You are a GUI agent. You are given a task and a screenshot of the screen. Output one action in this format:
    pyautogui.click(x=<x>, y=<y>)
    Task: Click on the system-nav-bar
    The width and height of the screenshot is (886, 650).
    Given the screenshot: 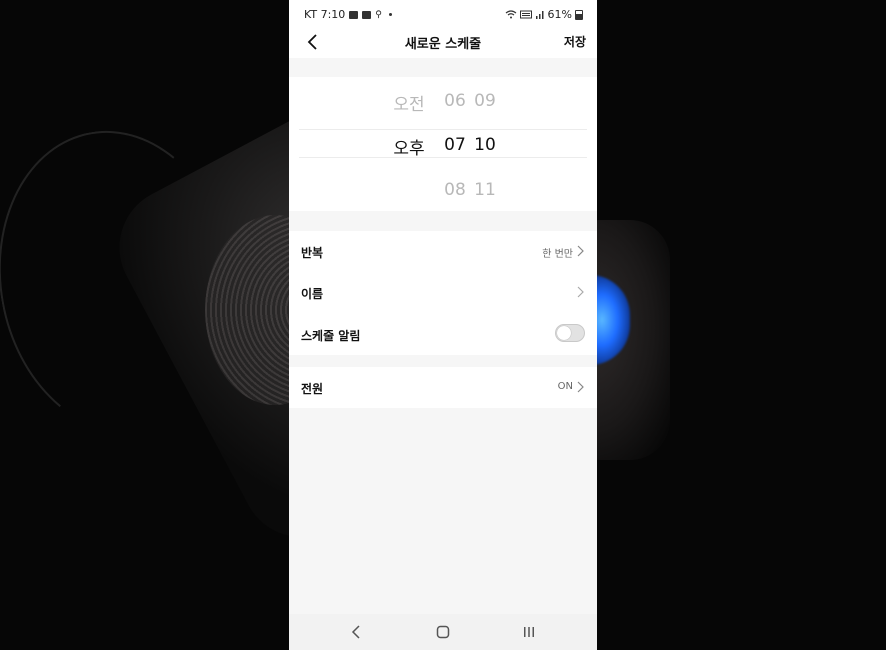 What is the action you would take?
    pyautogui.click(x=443, y=632)
    